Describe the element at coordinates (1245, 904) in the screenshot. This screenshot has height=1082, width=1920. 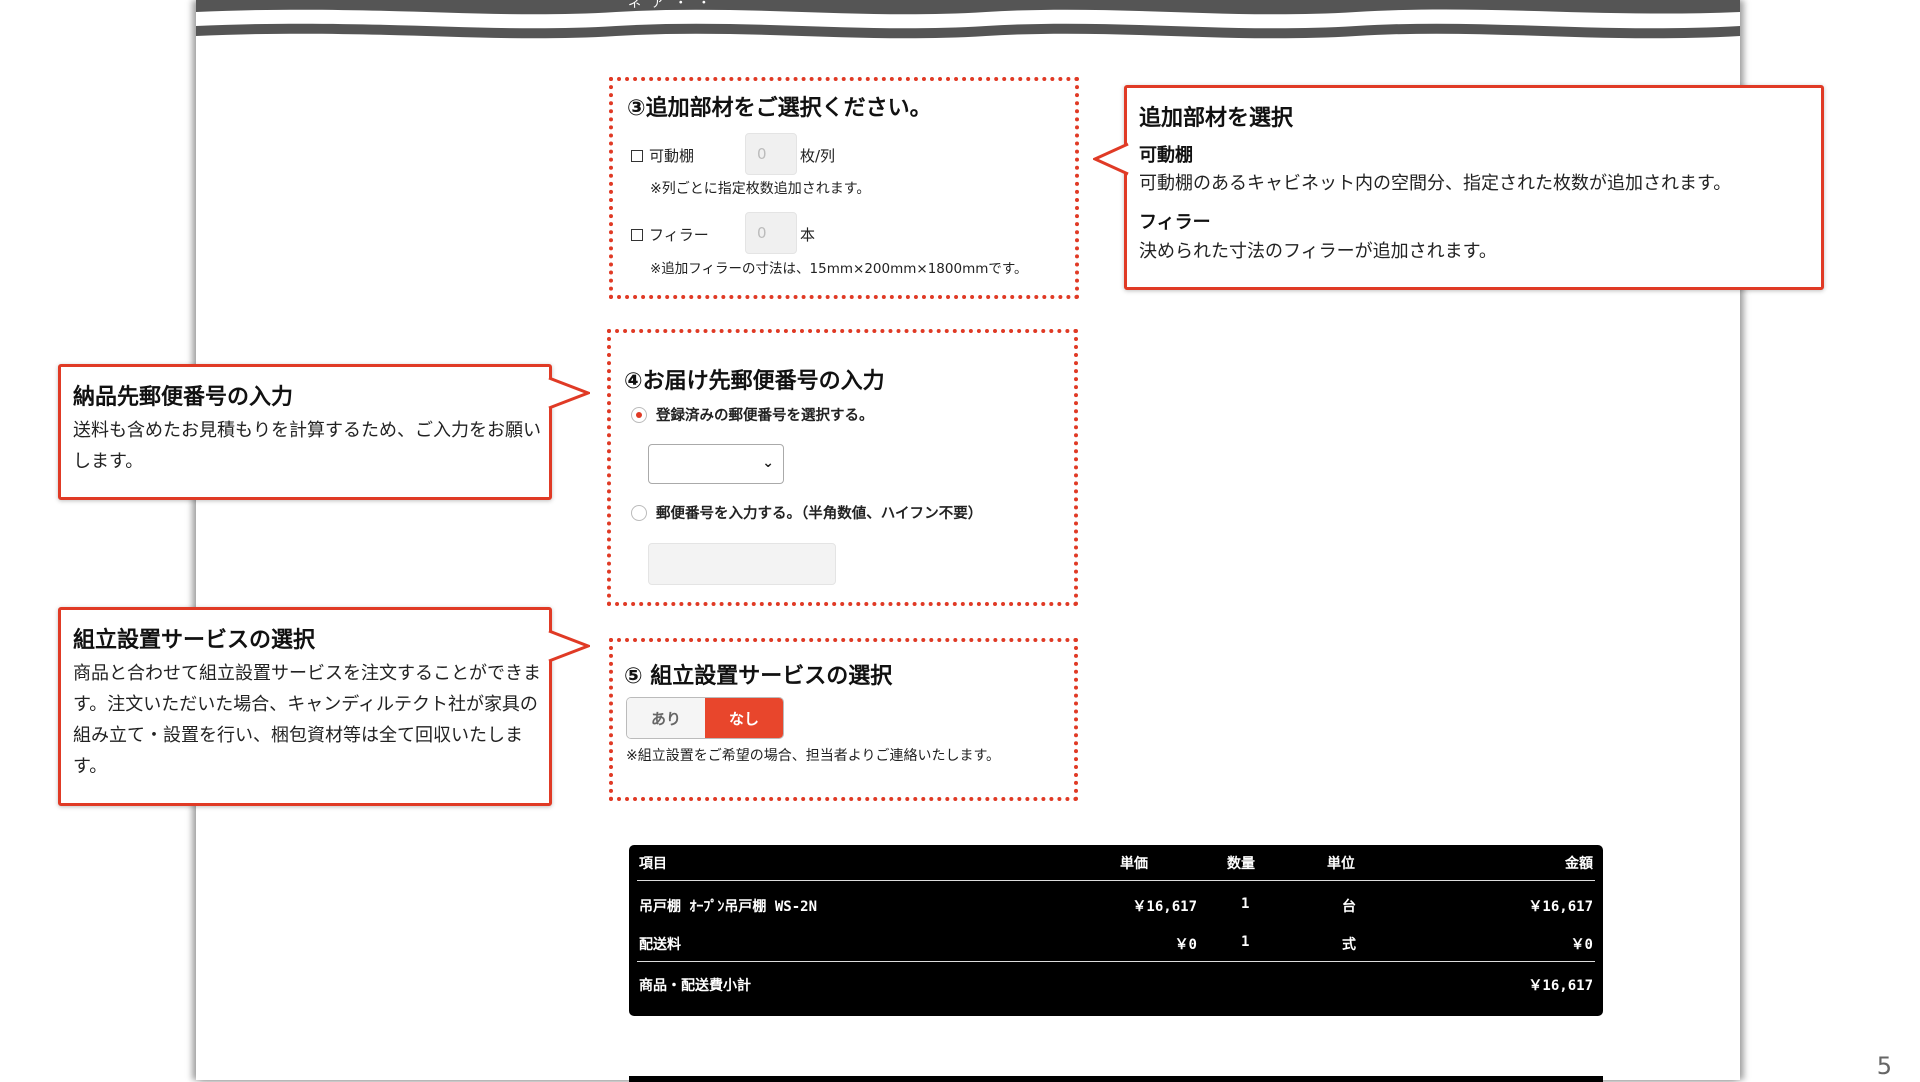
I see `row1-qty: 1` at that location.